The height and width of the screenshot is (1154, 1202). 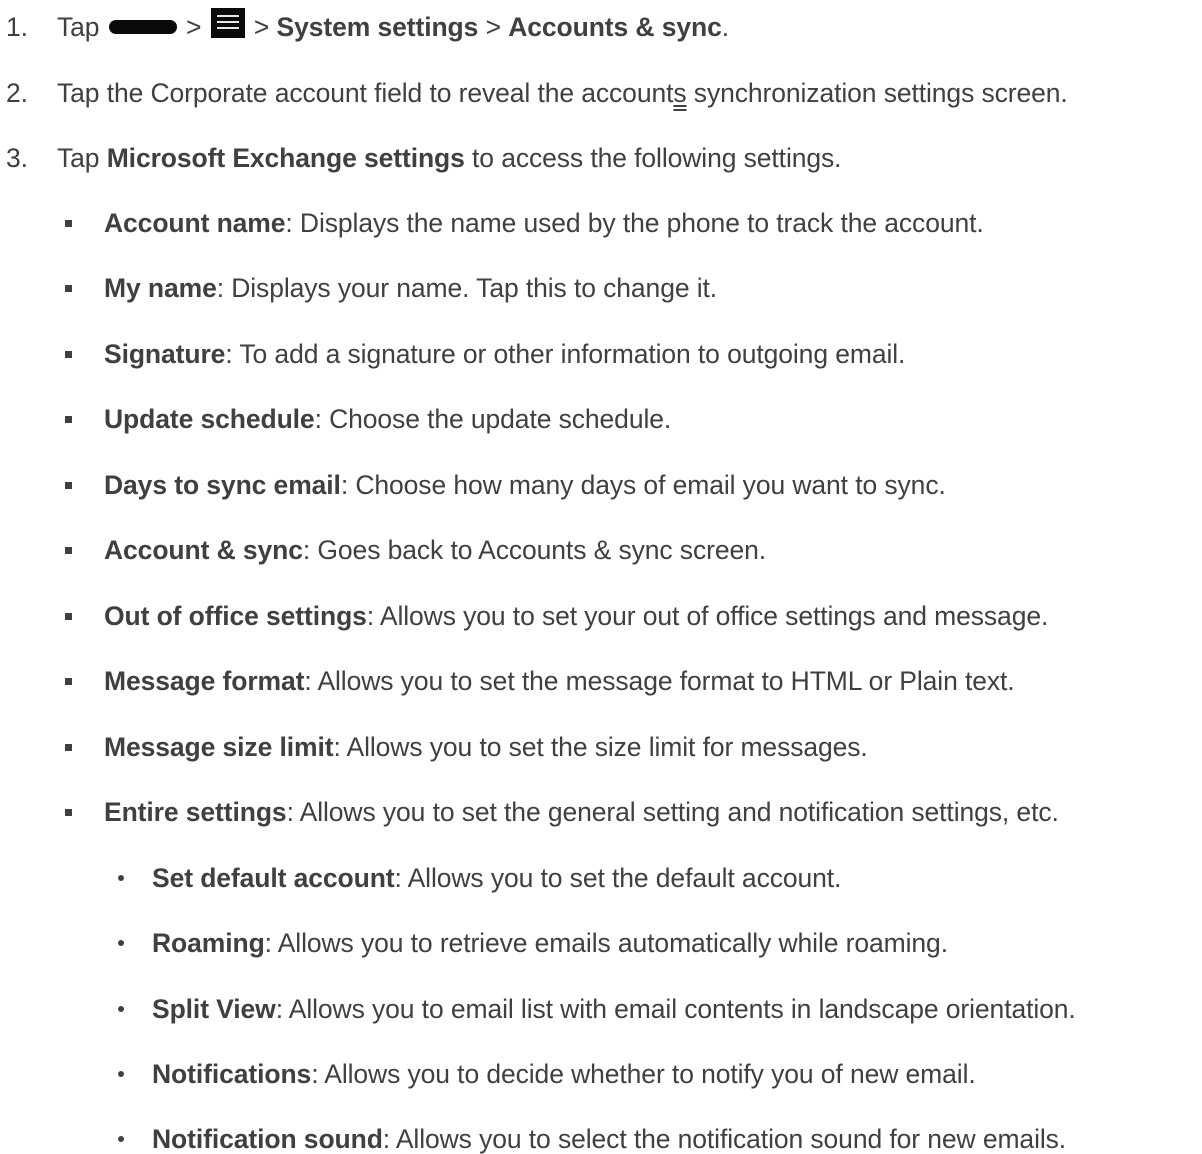 I want to click on step-number: 3., so click(x=17, y=158).